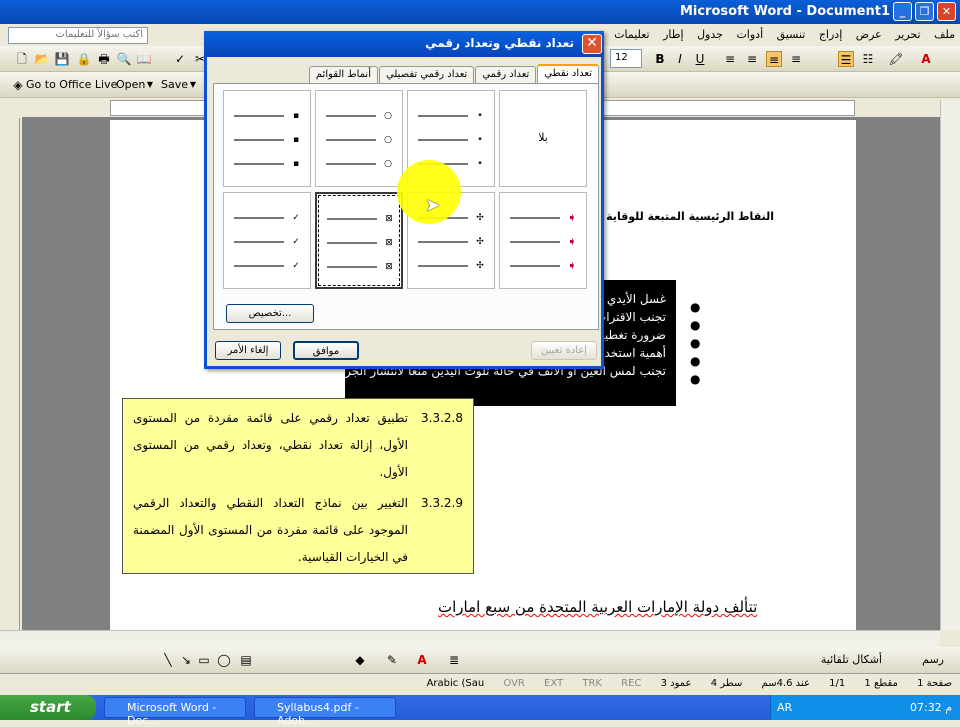  I want to click on save-icon: 💾, so click(62, 59).